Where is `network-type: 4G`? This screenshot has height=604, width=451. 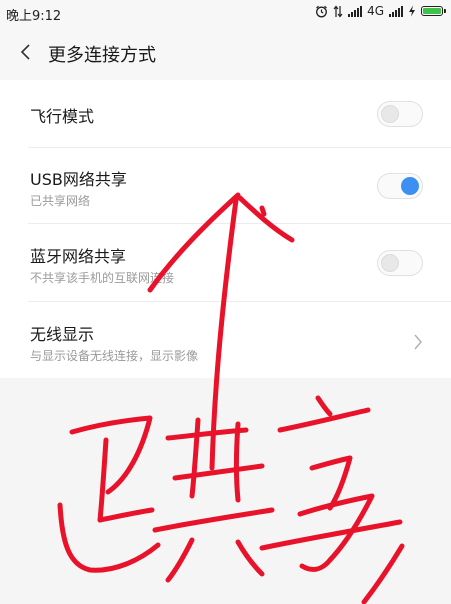
network-type: 4G is located at coordinates (375, 11).